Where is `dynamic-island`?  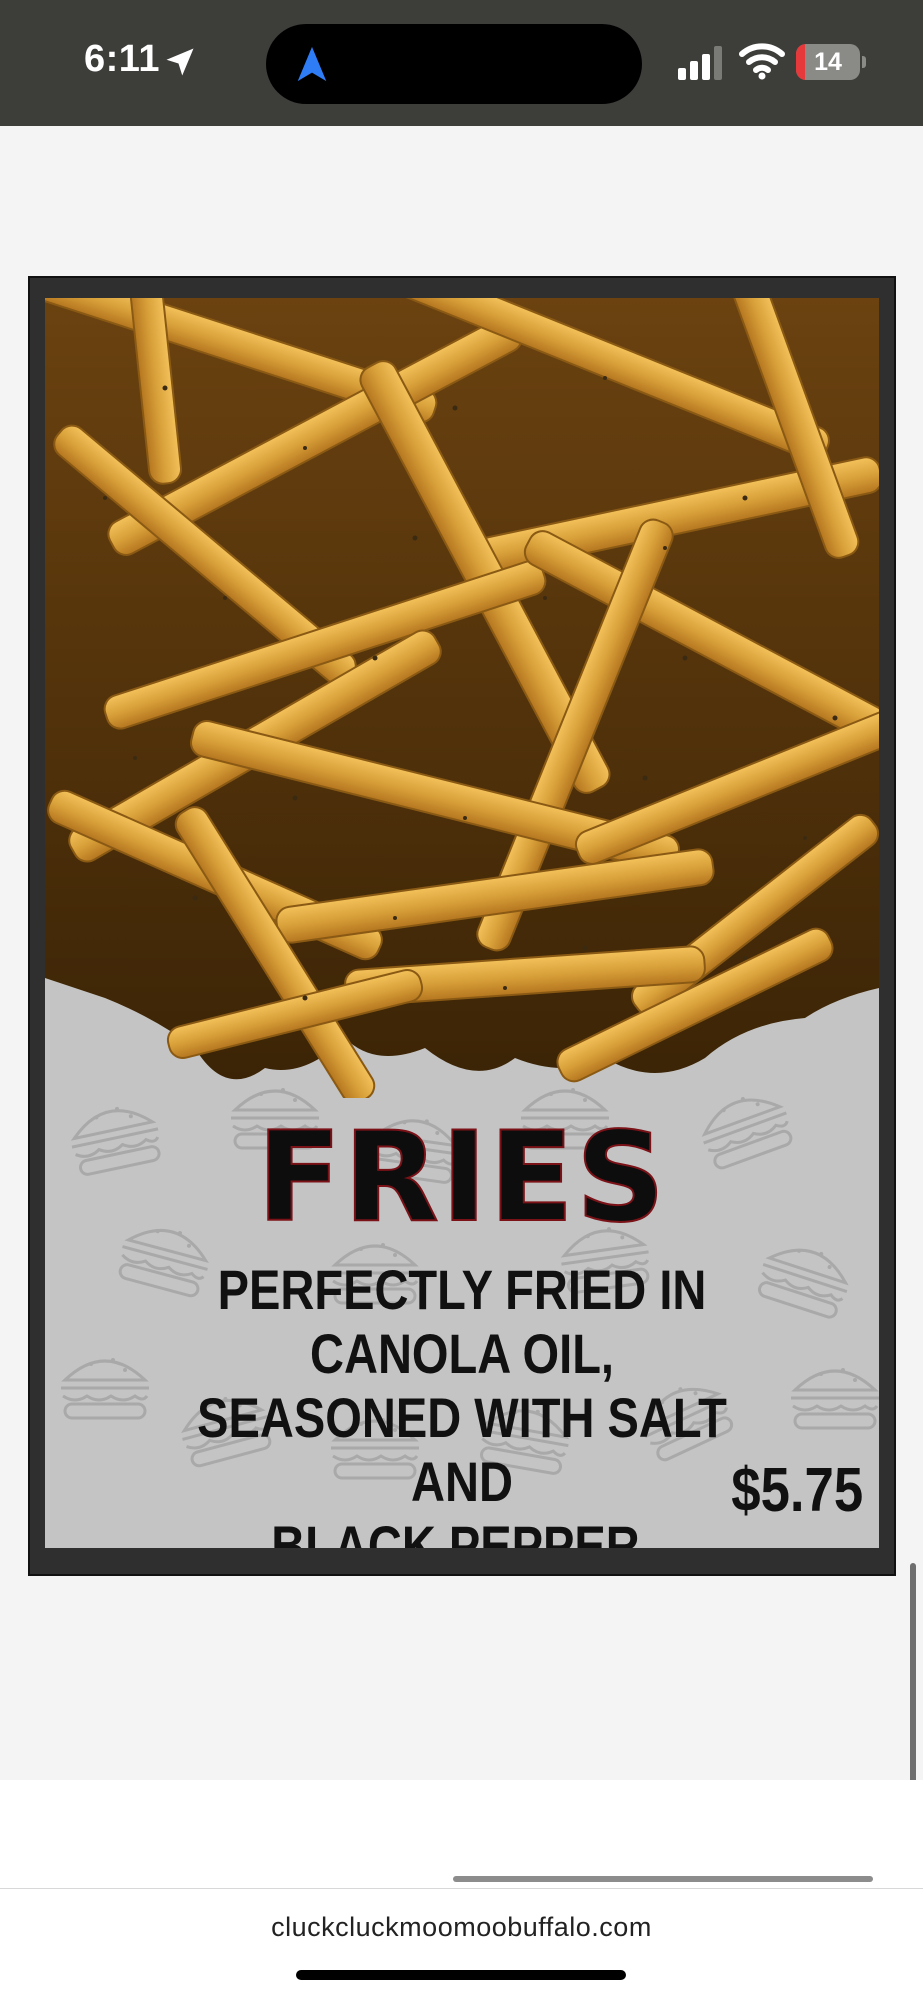
dynamic-island is located at coordinates (454, 64).